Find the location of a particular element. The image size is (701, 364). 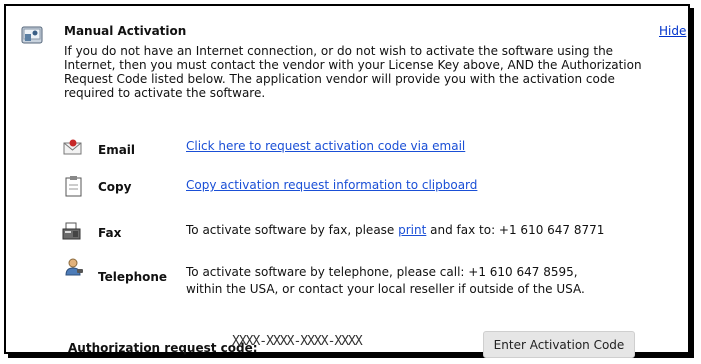

clipboard-icon is located at coordinates (74, 186).